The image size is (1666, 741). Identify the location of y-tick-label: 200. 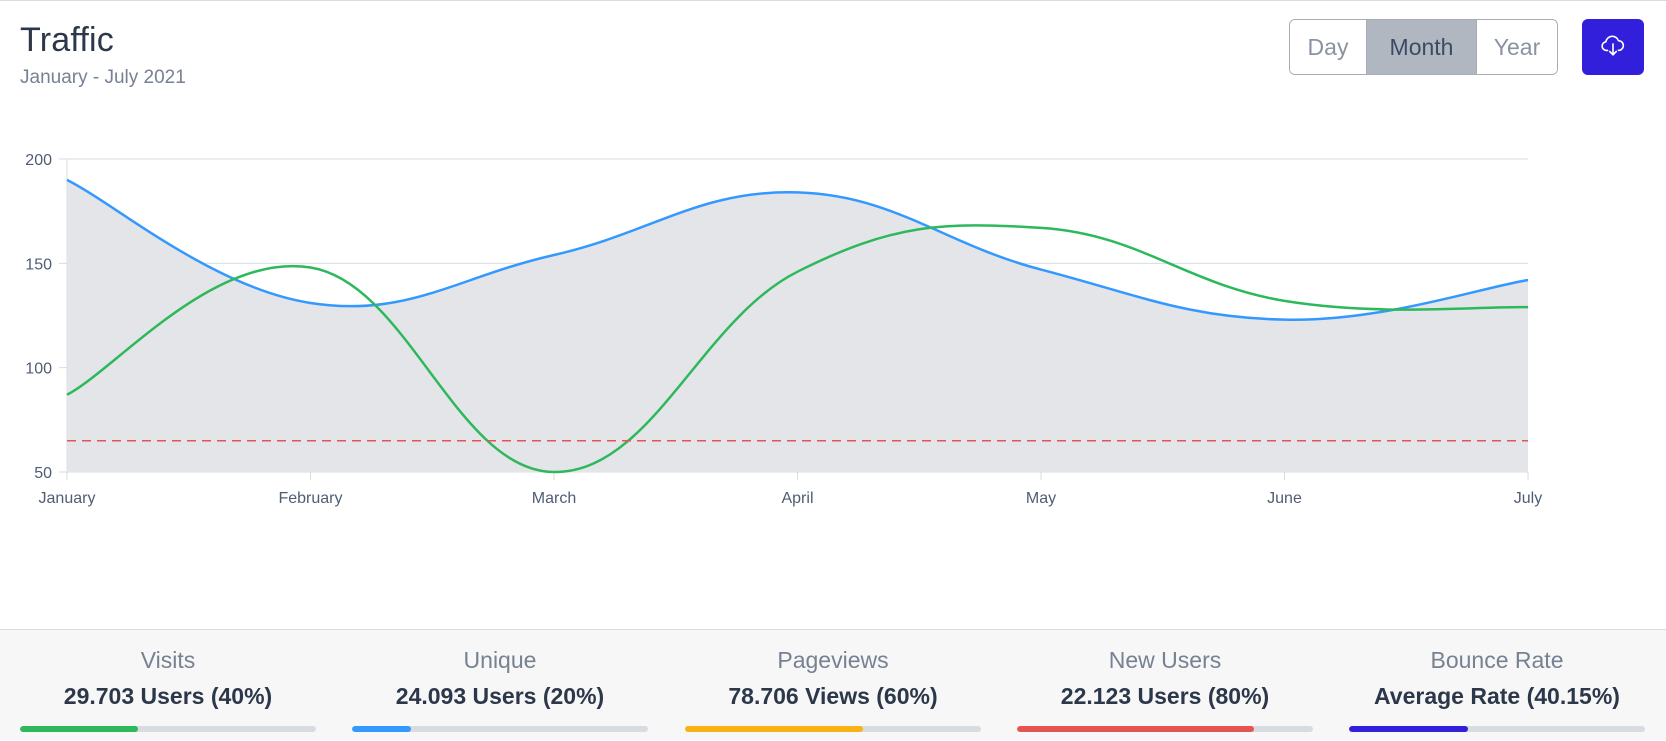
(38, 160).